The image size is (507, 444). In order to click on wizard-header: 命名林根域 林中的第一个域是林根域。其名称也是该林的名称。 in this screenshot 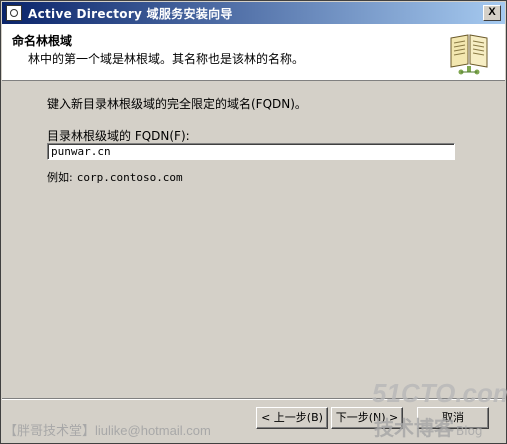, I will do `click(253, 52)`.